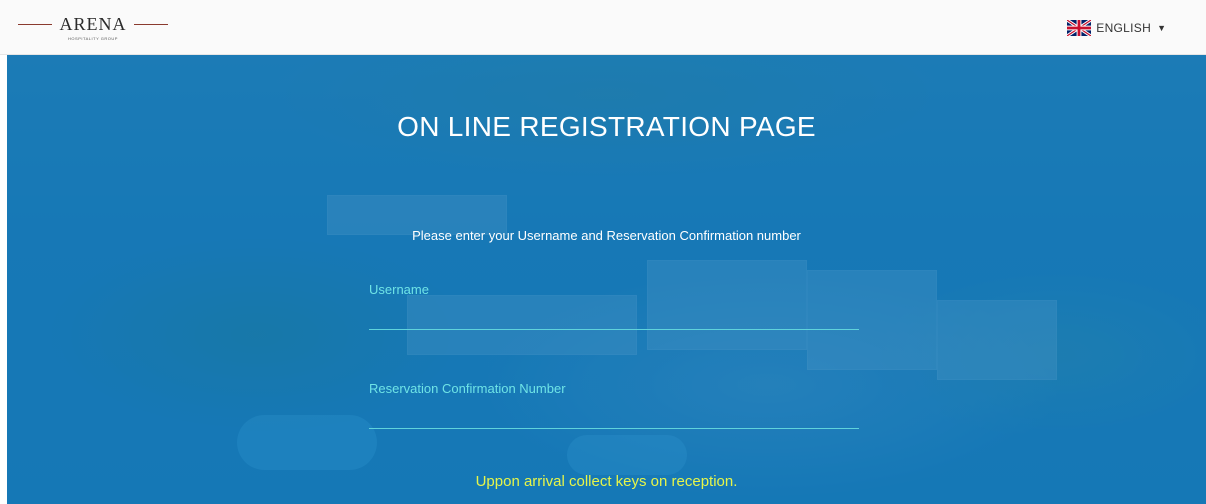  I want to click on arena-logo: ARENA HOSPITALITY GROUP, so click(93, 28).